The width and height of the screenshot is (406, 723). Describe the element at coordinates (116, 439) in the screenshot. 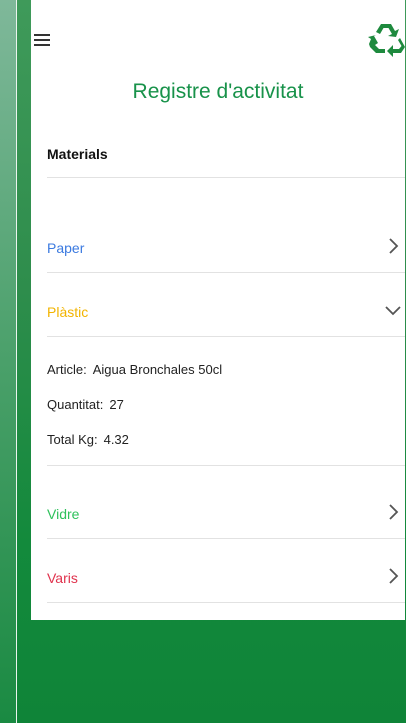

I see `detail-total-value: 4.32` at that location.